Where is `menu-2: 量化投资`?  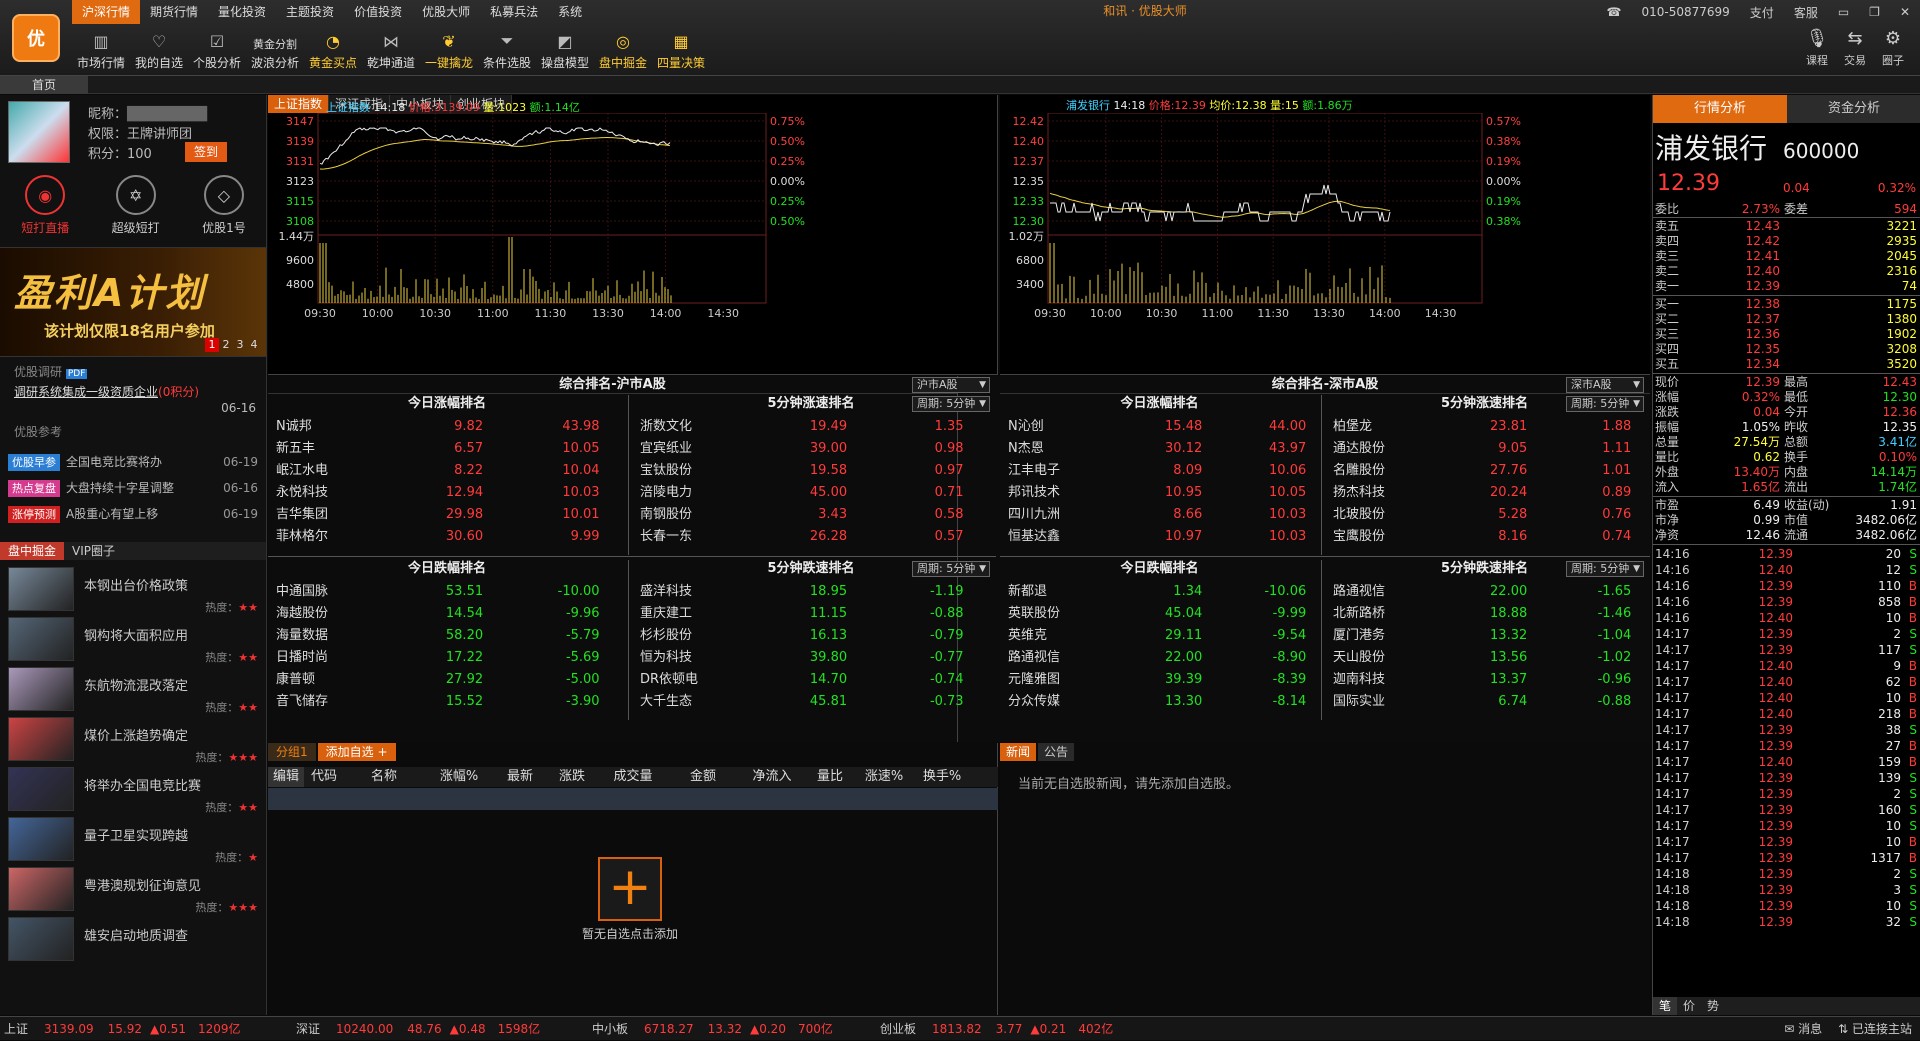
menu-2: 量化投资 is located at coordinates (242, 12).